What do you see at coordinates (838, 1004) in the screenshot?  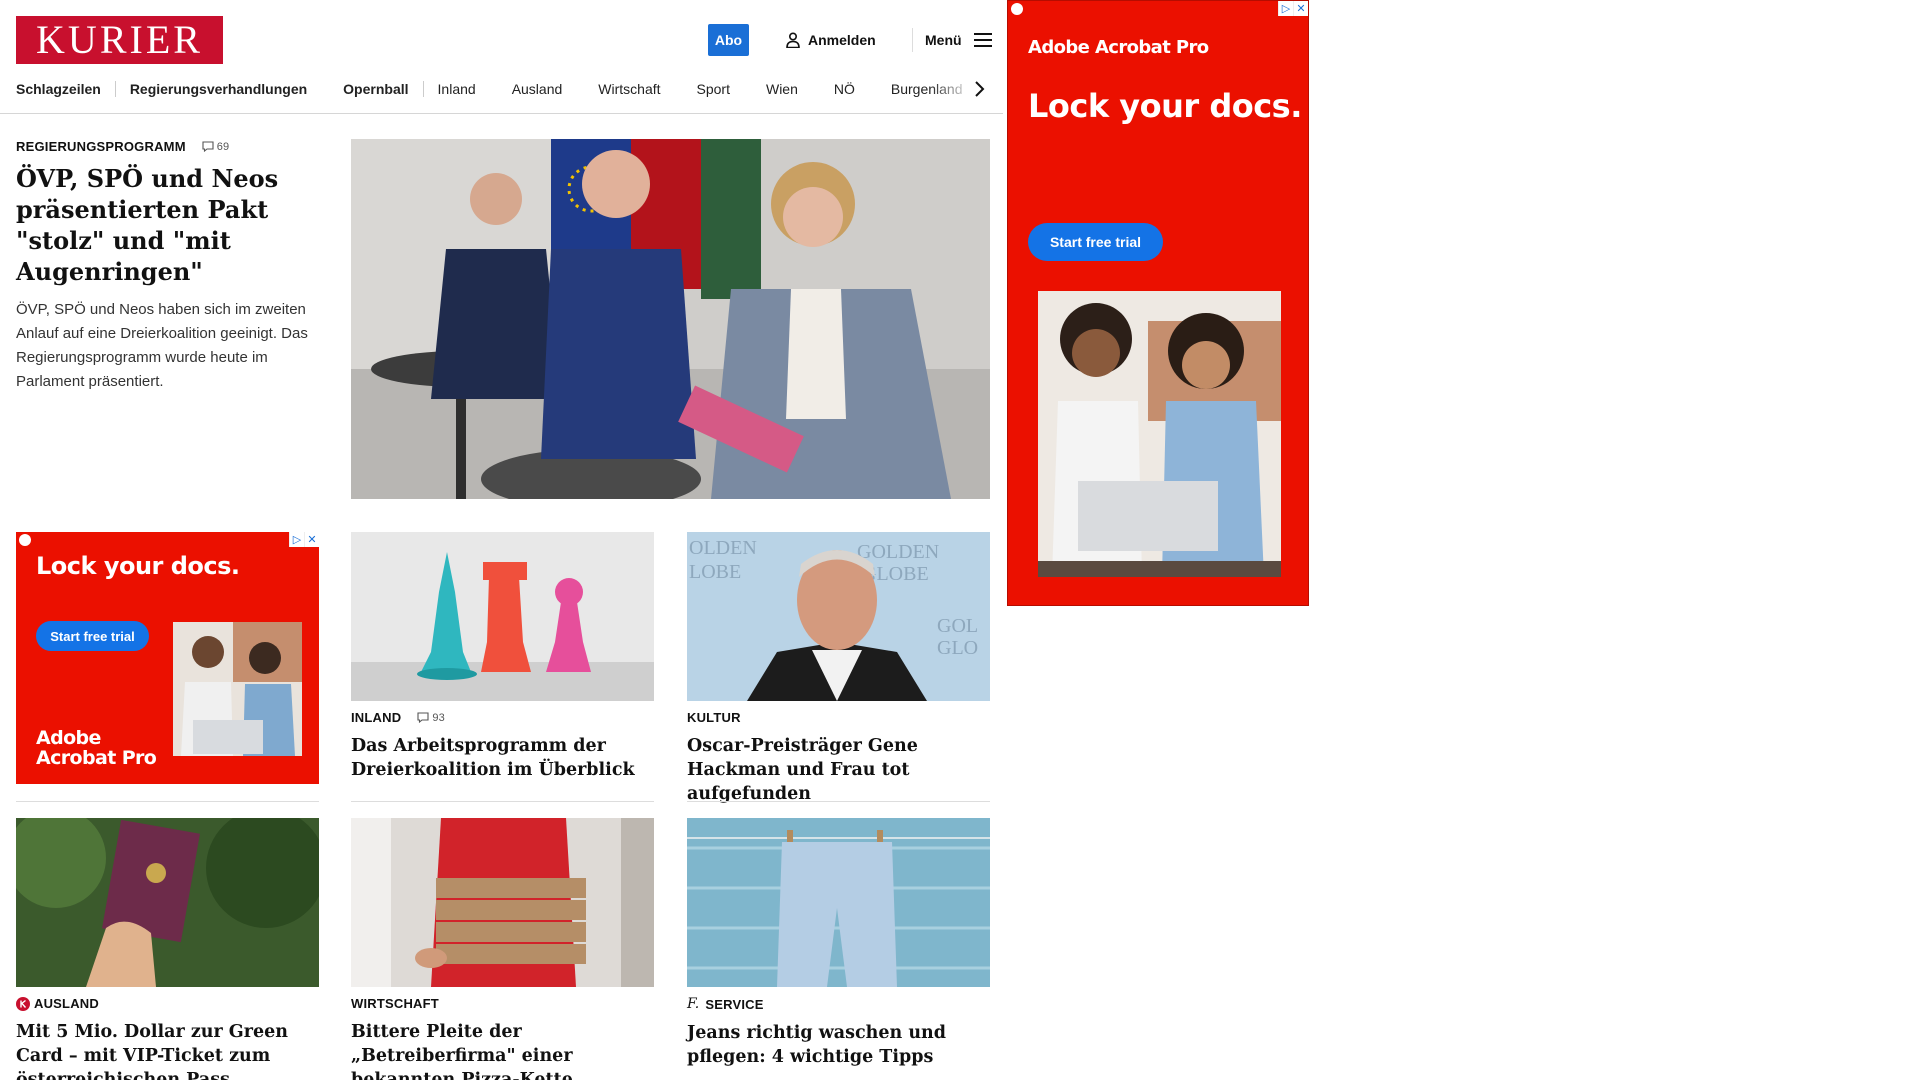 I see `tile-kicker: f. SERVICE` at bounding box center [838, 1004].